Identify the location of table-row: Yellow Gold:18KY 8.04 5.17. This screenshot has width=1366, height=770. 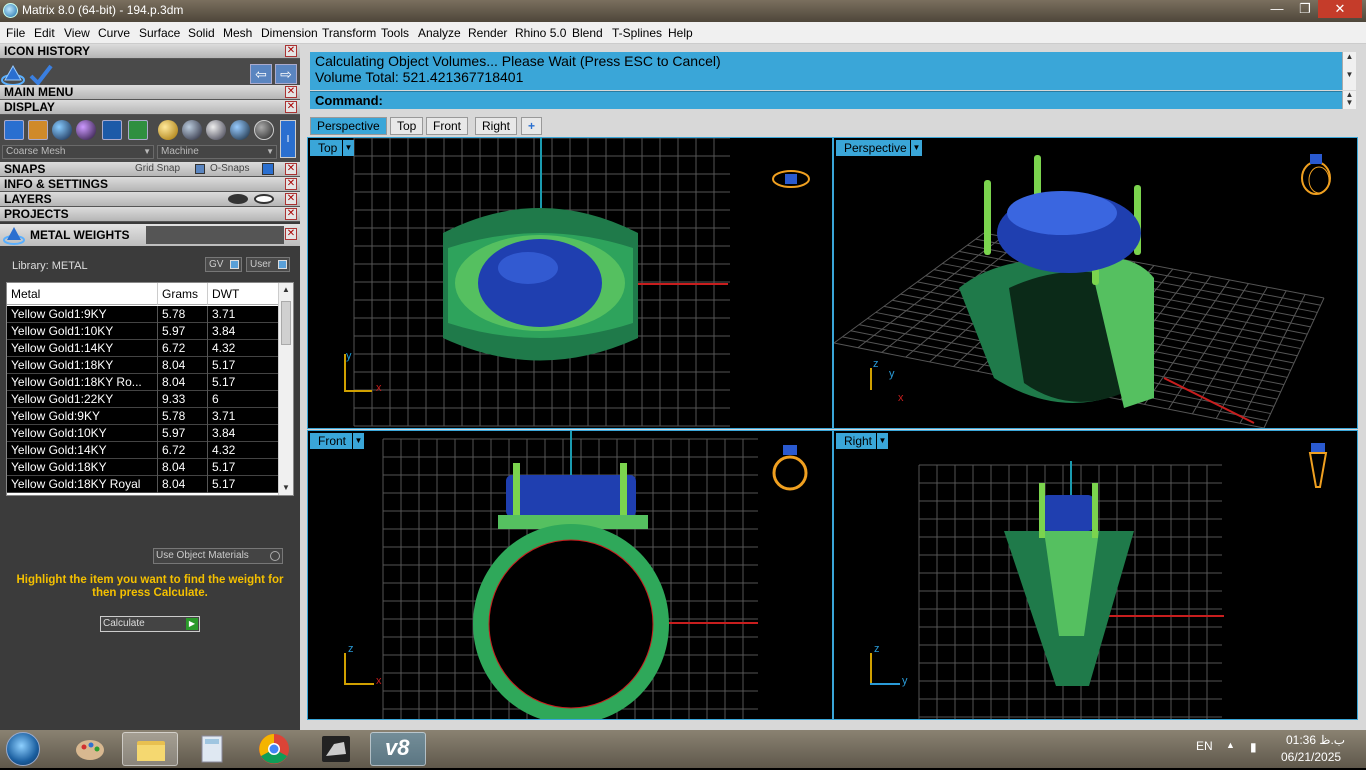
(143, 467).